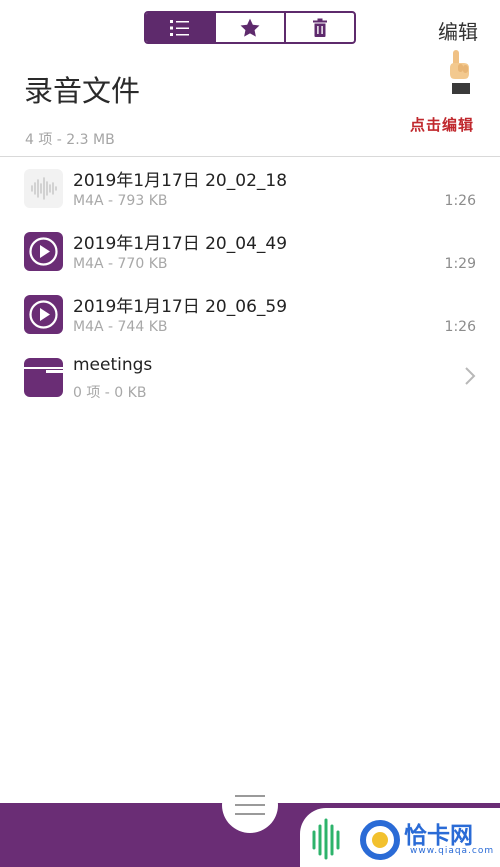 Image resolution: width=500 pixels, height=867 pixels. I want to click on recording-item: 2019年1月17日 20_04_49 M4A - 770 KB 1:29, so click(250, 251).